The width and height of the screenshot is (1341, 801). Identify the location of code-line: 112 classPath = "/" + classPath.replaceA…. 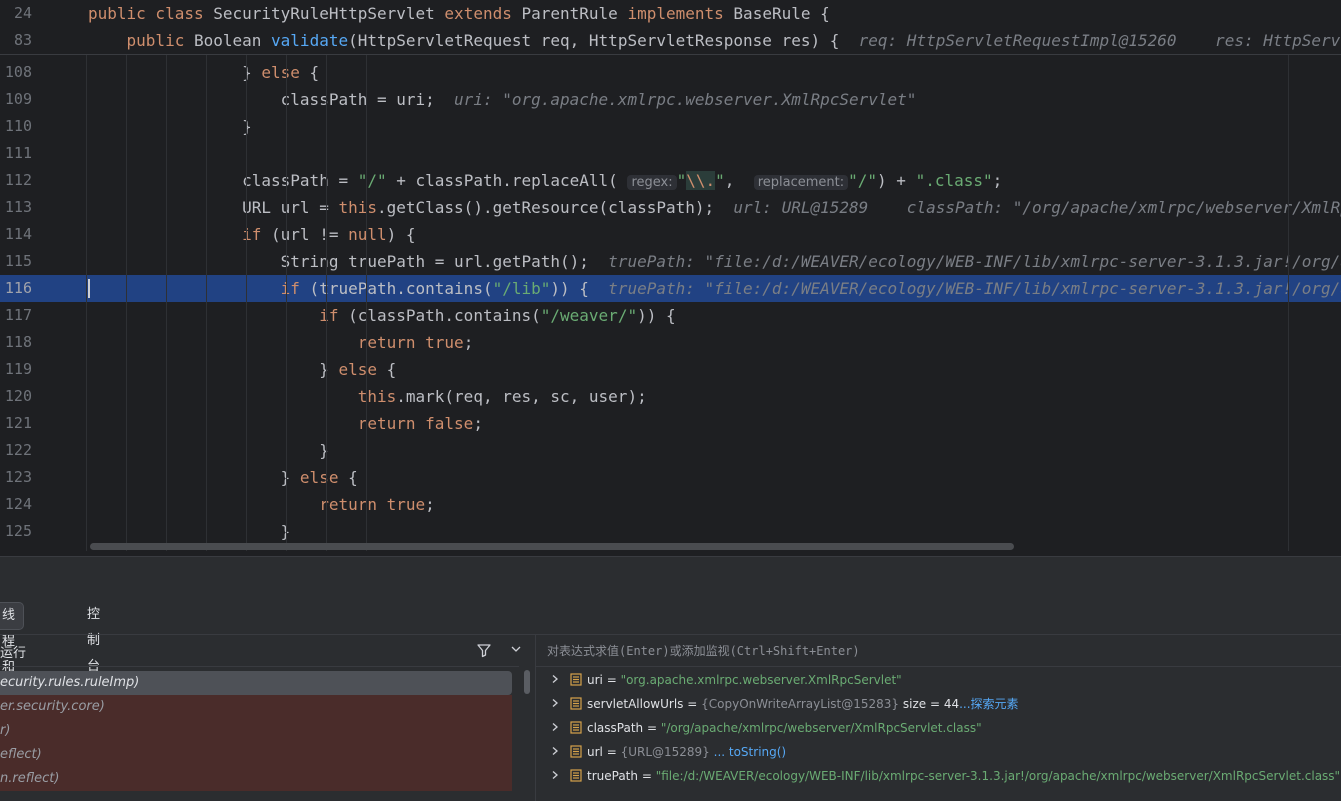
(670, 180).